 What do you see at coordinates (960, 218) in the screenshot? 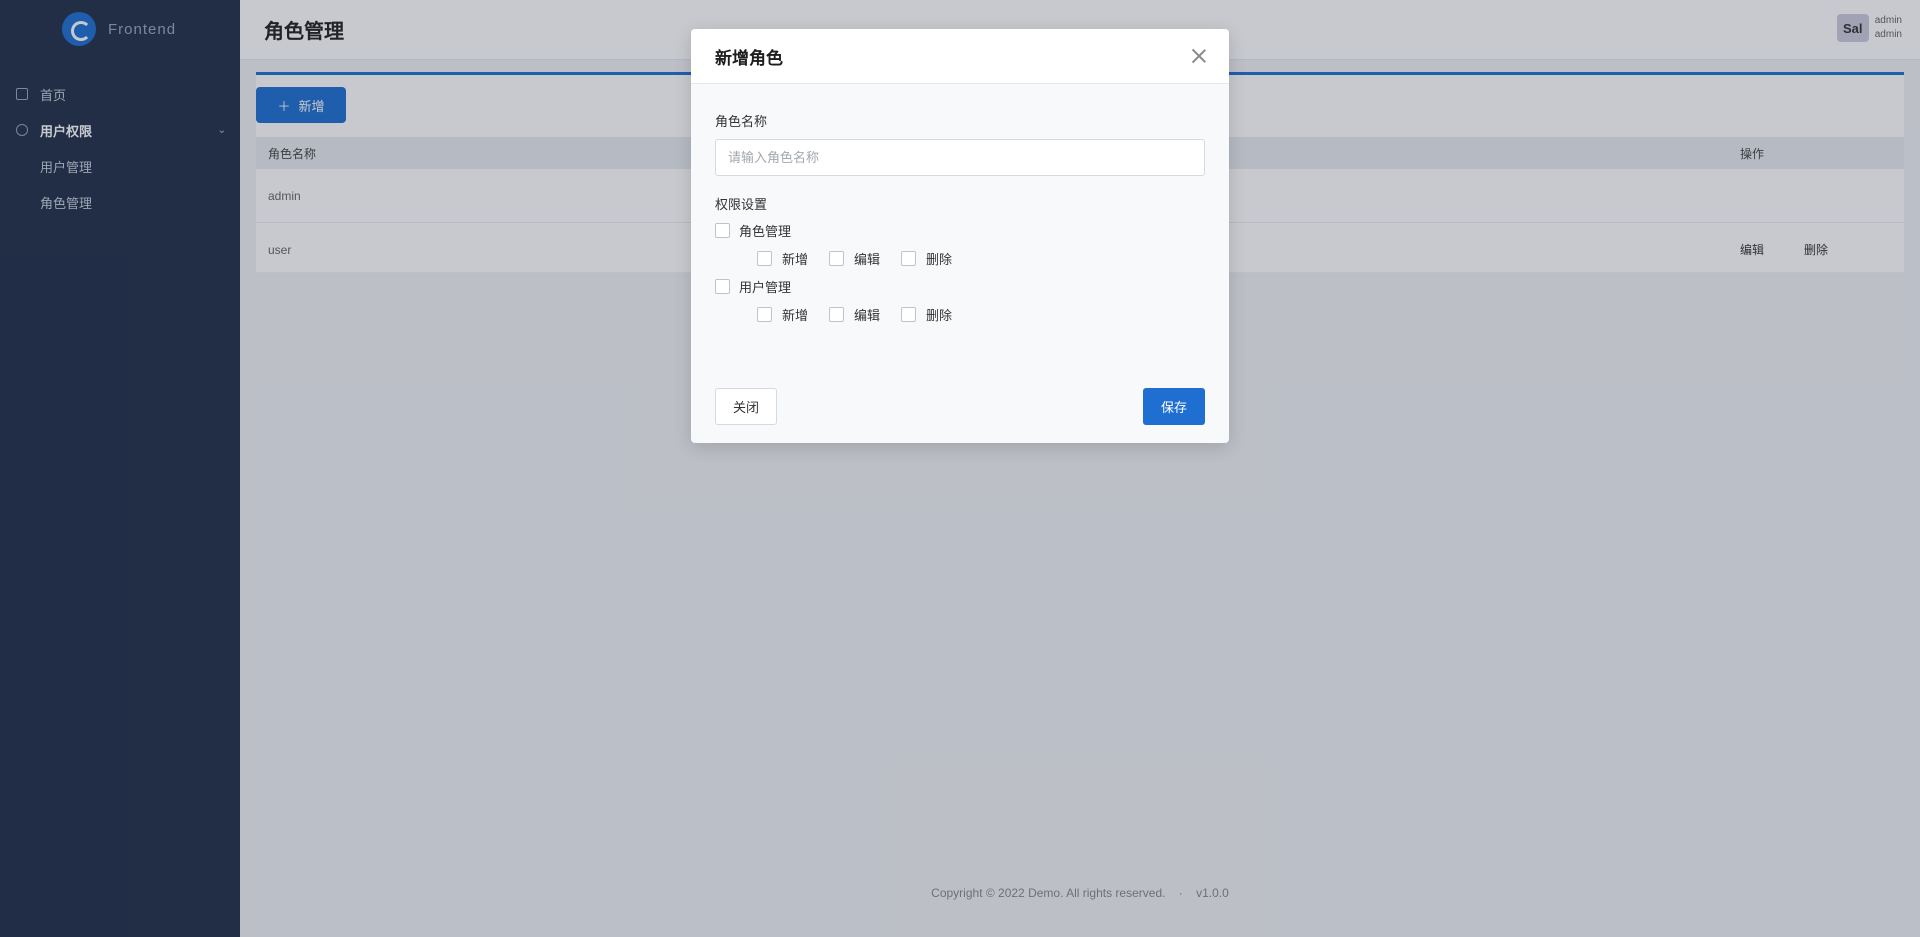
I see `dialog-body: 角色名称 权限设置 角色管理 新增 编辑` at bounding box center [960, 218].